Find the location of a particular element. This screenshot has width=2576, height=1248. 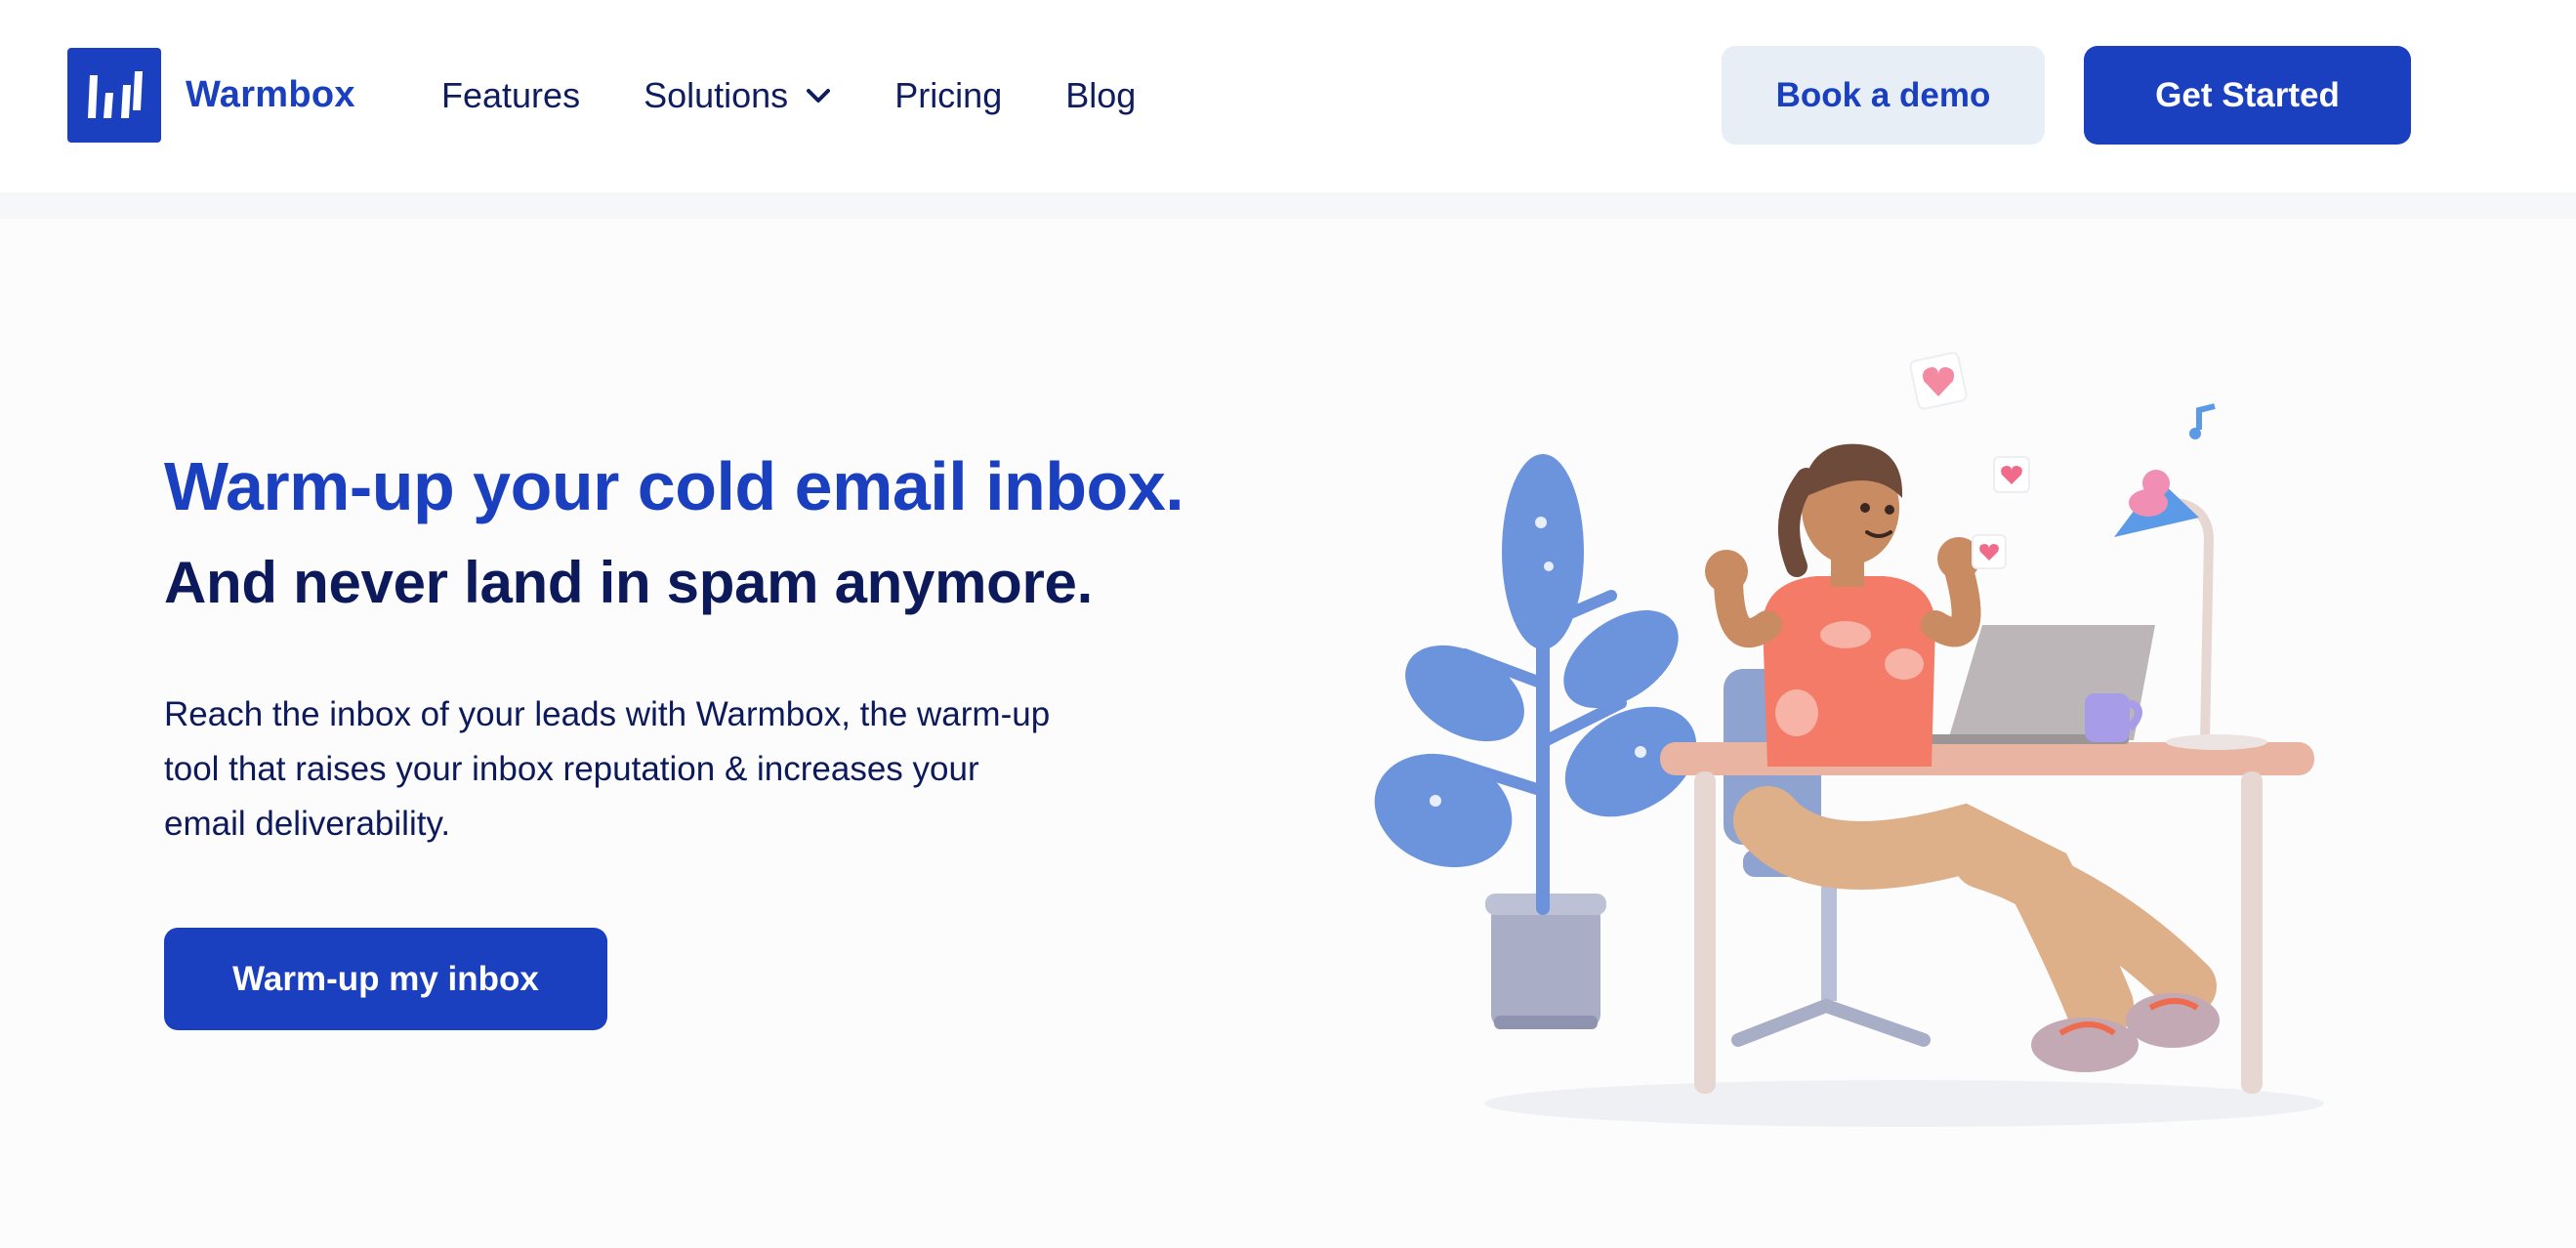

warmbox-logo-icon is located at coordinates (114, 95).